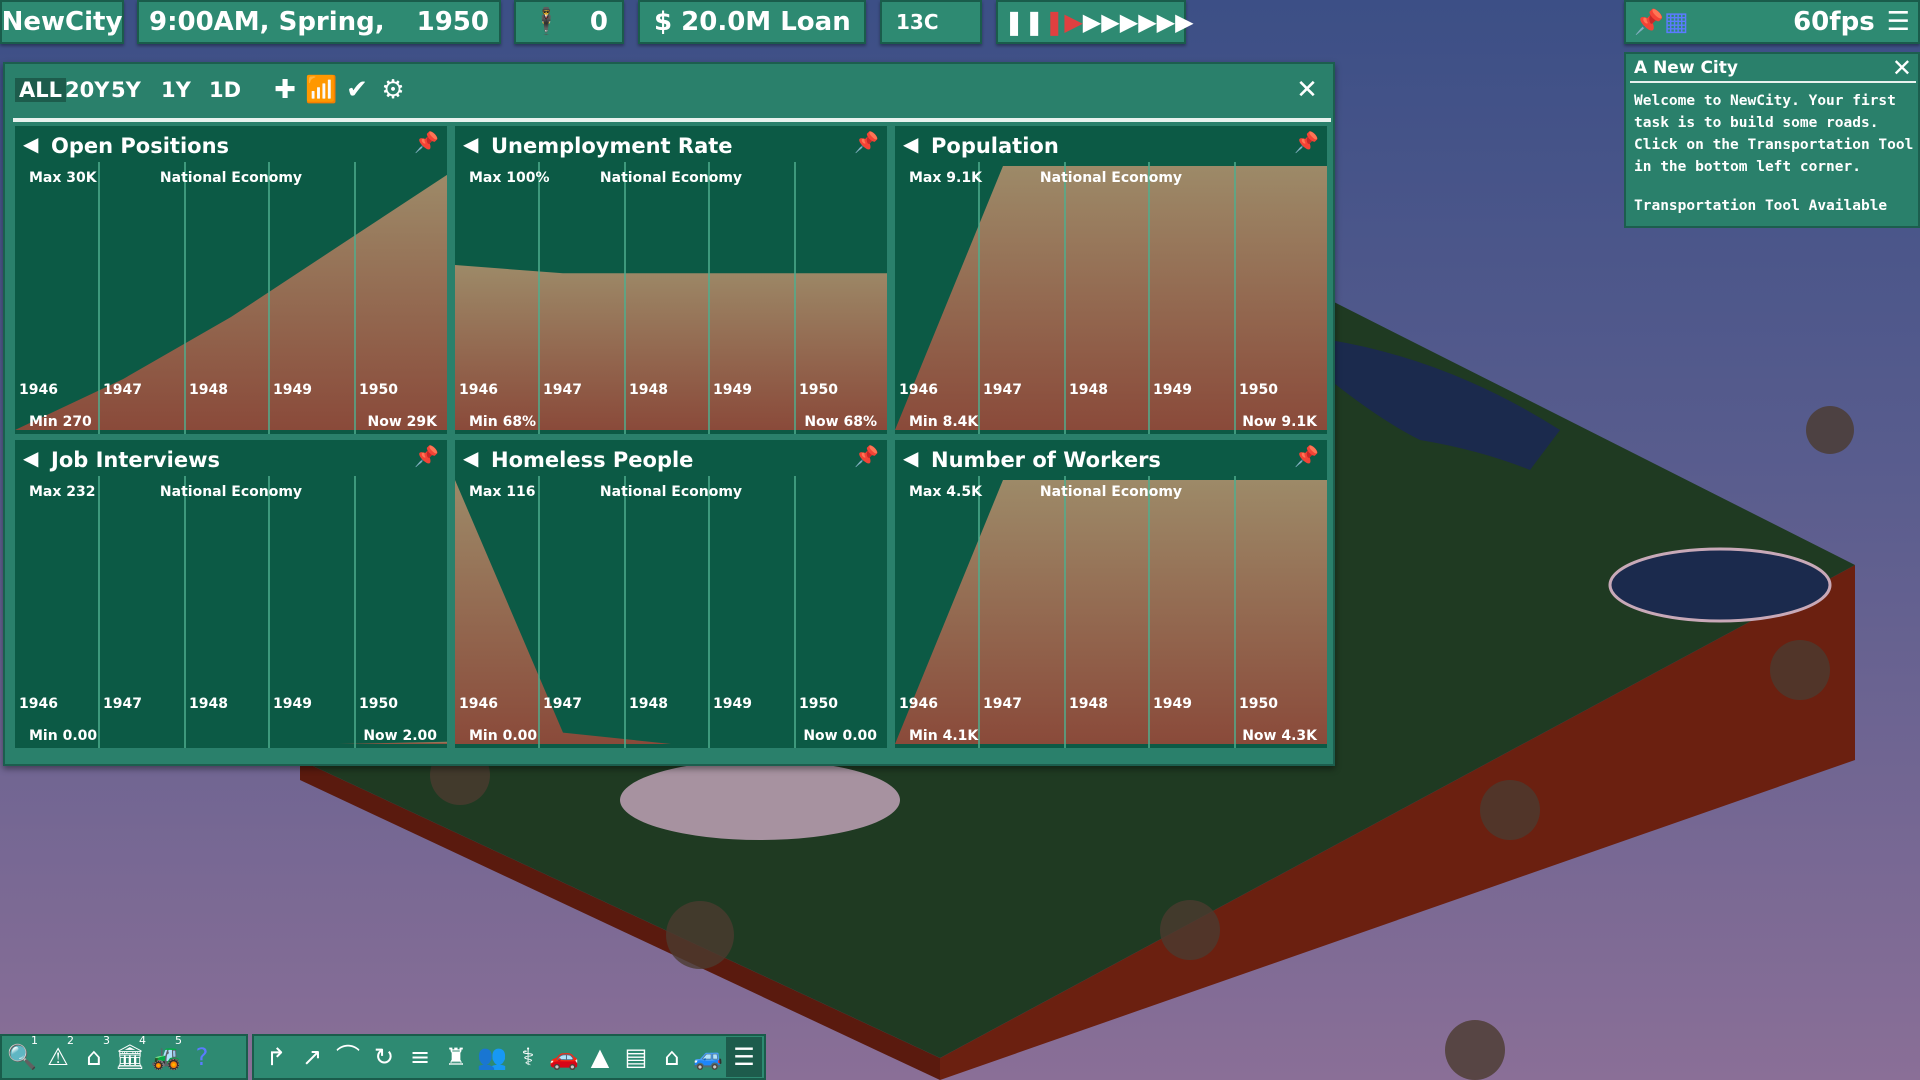 This screenshot has height=1080, width=1920. I want to click on fast-forward-icon: ▶▶, so click(1119, 22).